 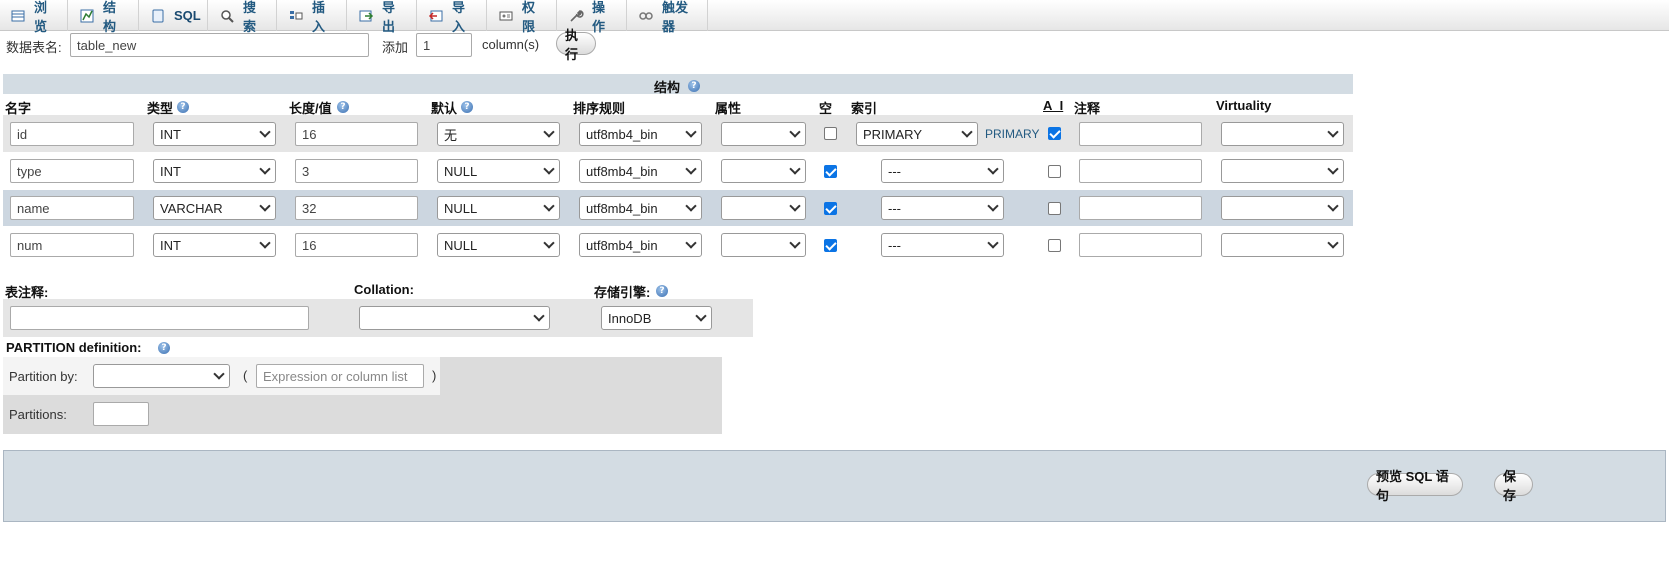 What do you see at coordinates (451, 135) in the screenshot?
I see `selected-value: 无` at bounding box center [451, 135].